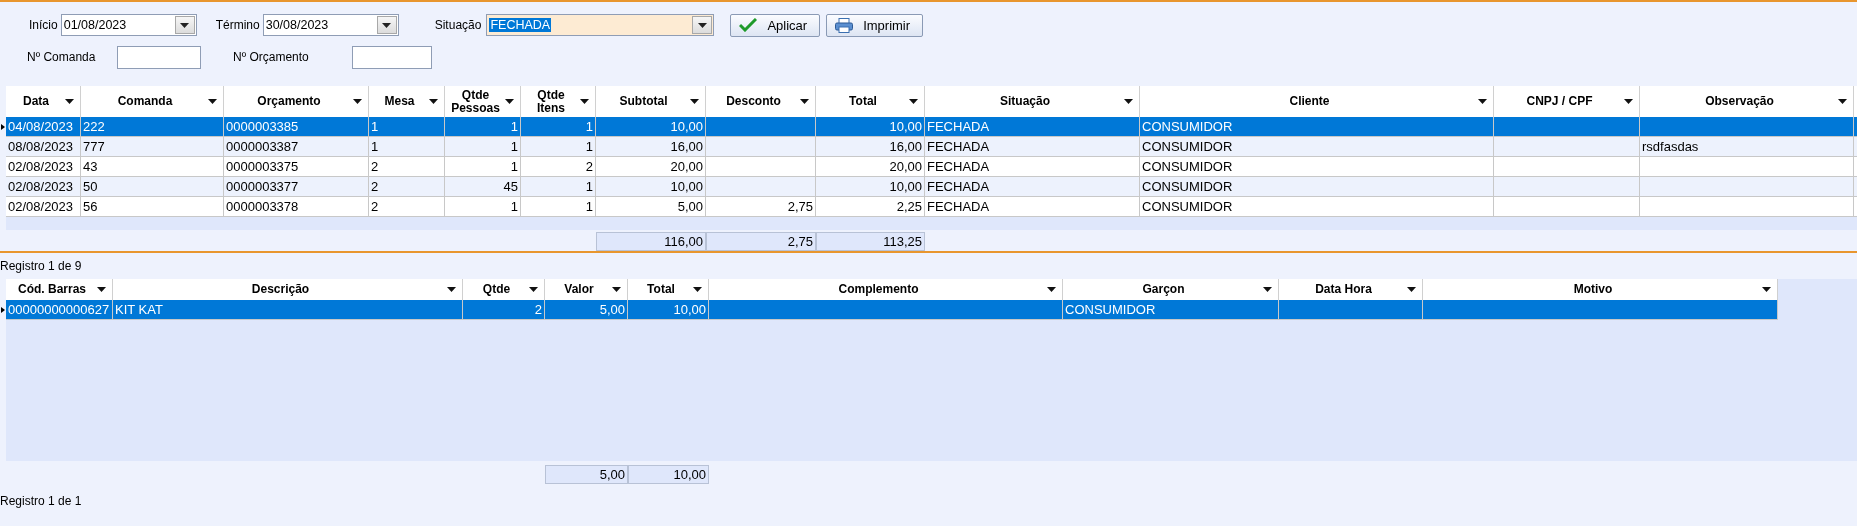 The height and width of the screenshot is (526, 1857). I want to click on table-row: 08/08/2023 777 0000003387 1 1 1 16,00 16,00 FECHADA CONSUMIDOR rsdfasdas, so click(931, 147).